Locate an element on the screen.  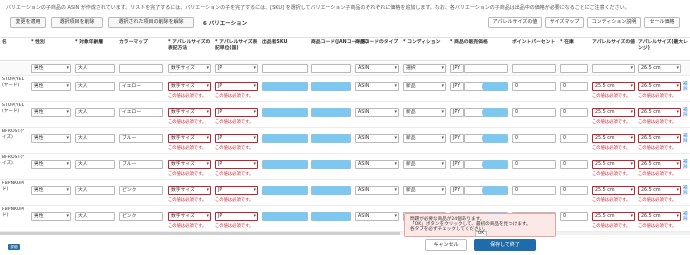
bulk-age-input: 大人 is located at coordinates (95, 68).